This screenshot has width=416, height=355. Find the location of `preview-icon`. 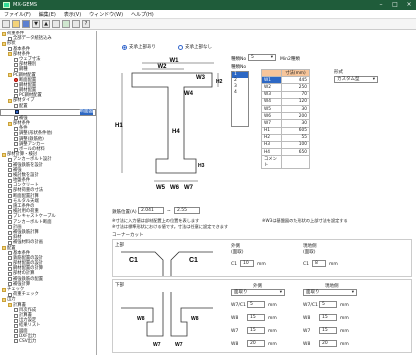

preview-icon is located at coordinates (76, 24).